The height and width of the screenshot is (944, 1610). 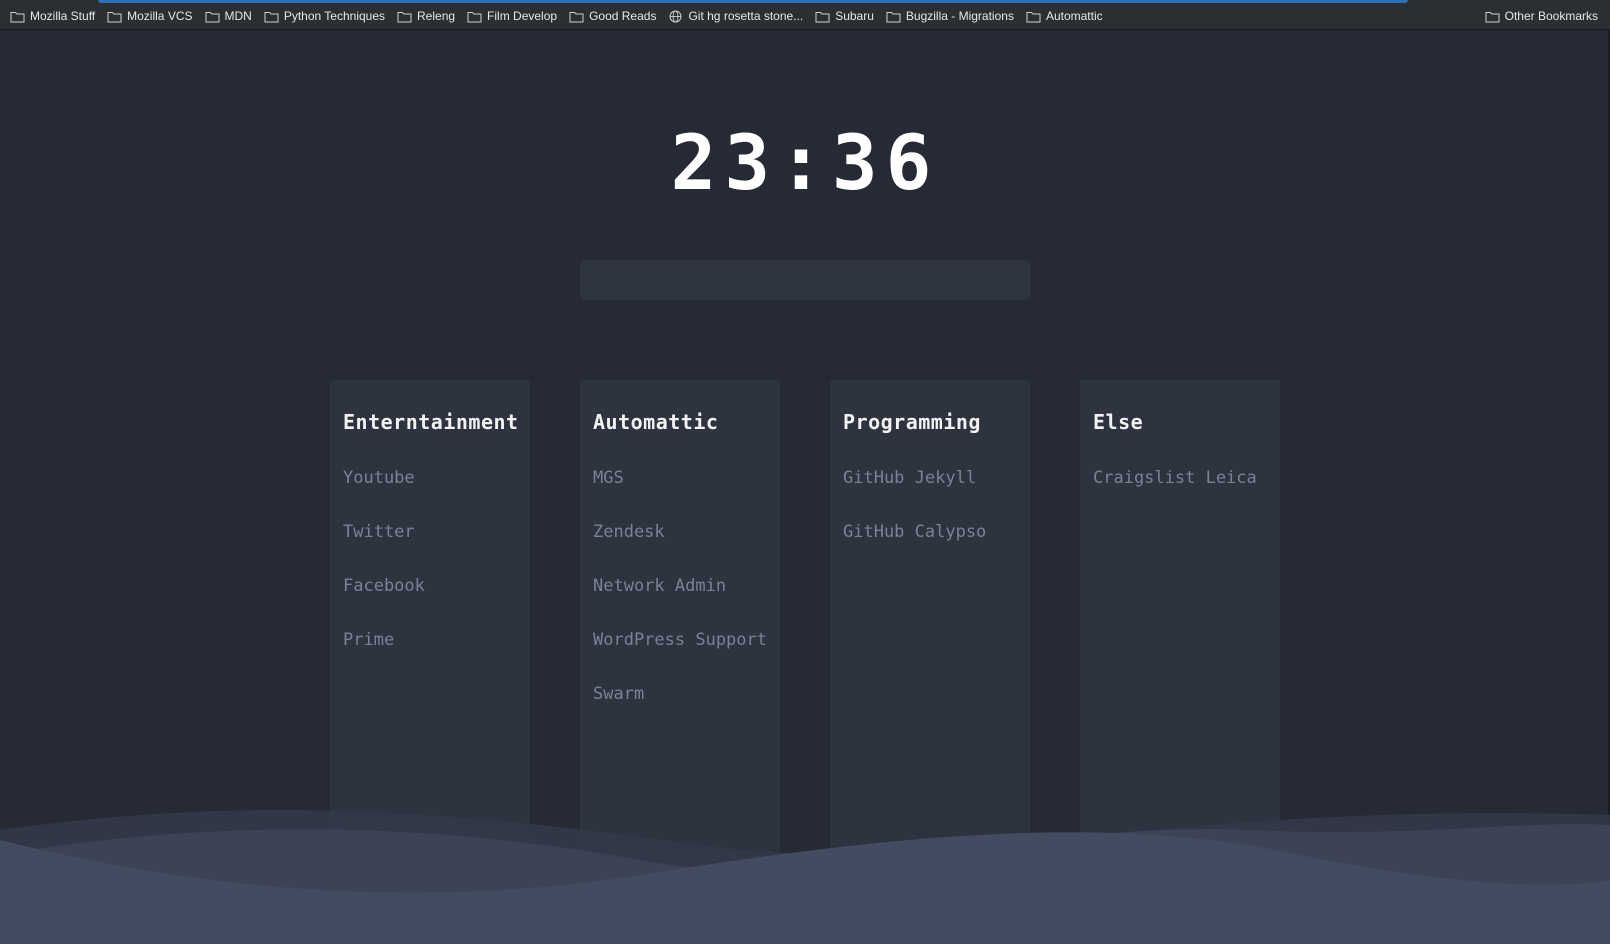 I want to click on bookmark-label: Mozilla VCS, so click(x=160, y=16).